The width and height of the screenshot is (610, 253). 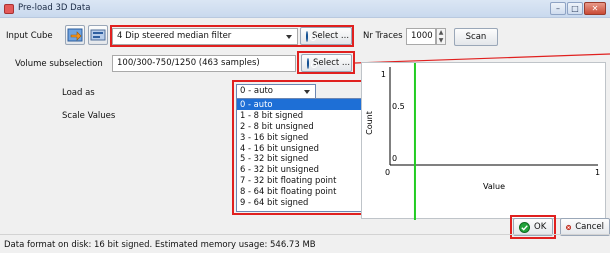 I want to click on scale-values-label: Scale Values, so click(x=89, y=116).